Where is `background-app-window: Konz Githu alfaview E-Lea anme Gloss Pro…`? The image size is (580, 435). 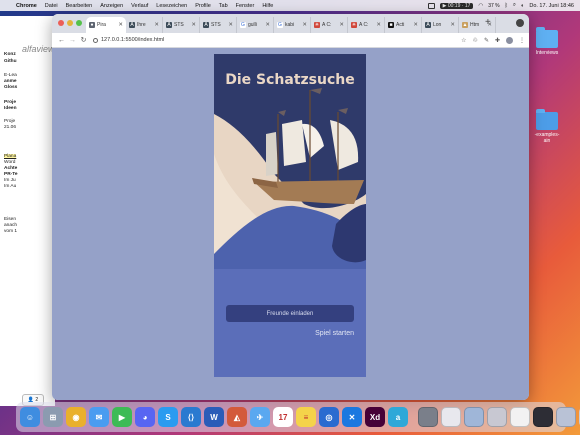
background-app-window: Konz Githu alfaview E-Lea anme Gloss Pro… is located at coordinates (27, 211).